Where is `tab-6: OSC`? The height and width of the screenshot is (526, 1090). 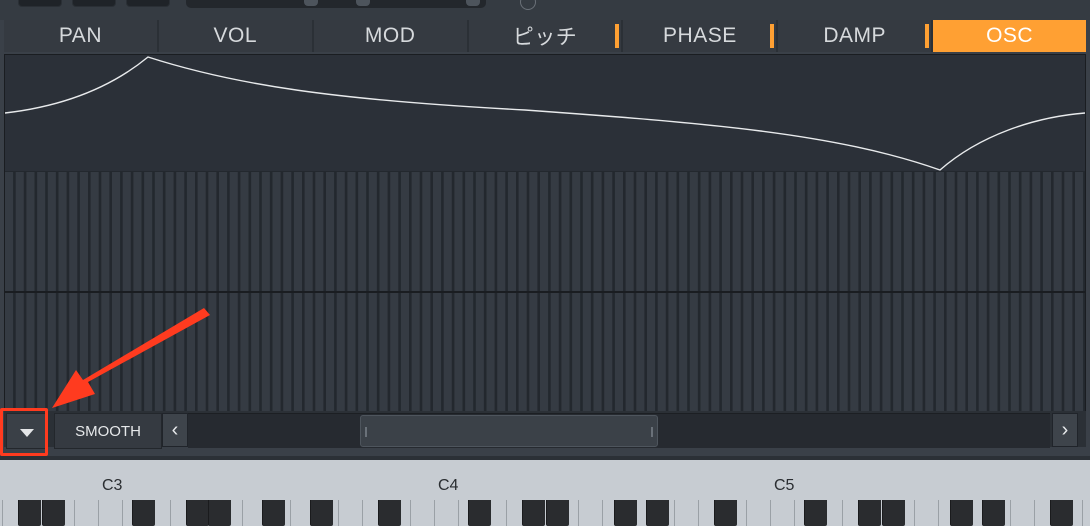
tab-6: OSC is located at coordinates (1010, 36).